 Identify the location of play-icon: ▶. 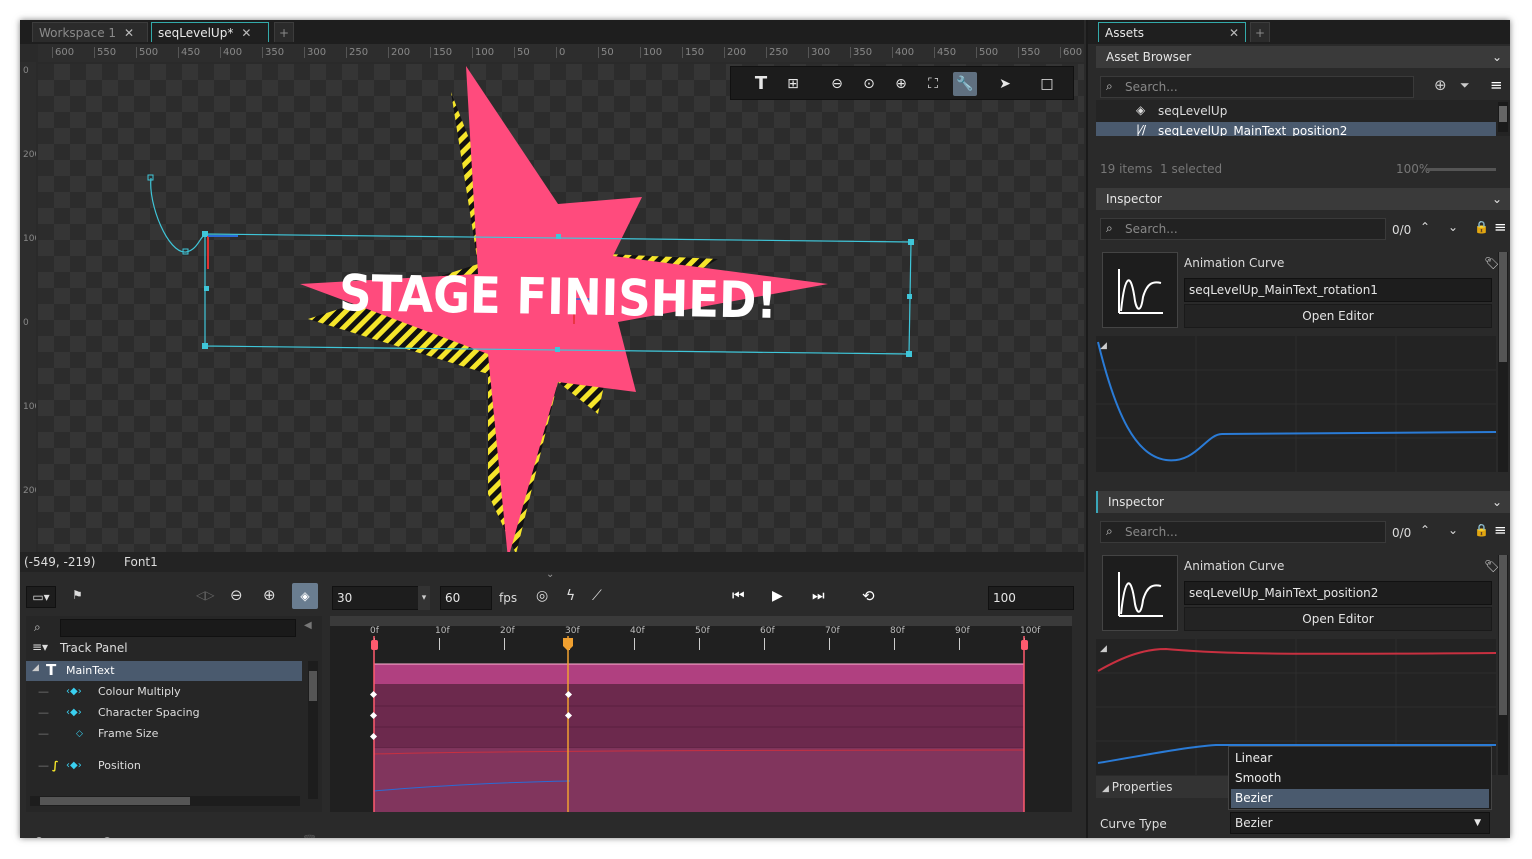
(777, 596).